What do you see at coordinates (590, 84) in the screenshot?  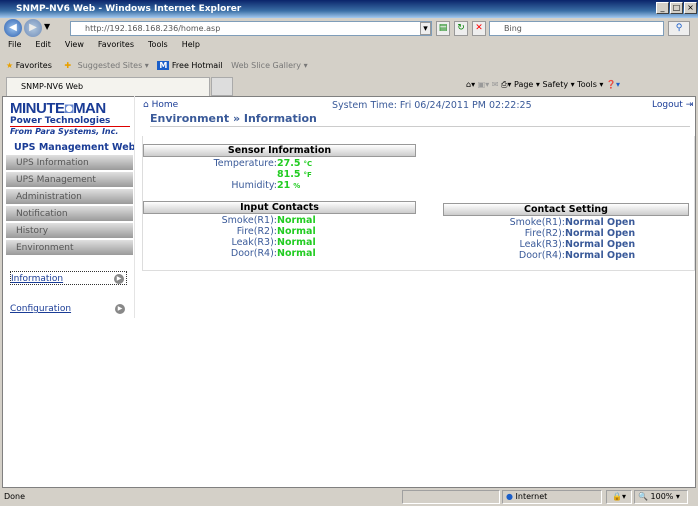 I see `tools-menu: Tools ▾` at bounding box center [590, 84].